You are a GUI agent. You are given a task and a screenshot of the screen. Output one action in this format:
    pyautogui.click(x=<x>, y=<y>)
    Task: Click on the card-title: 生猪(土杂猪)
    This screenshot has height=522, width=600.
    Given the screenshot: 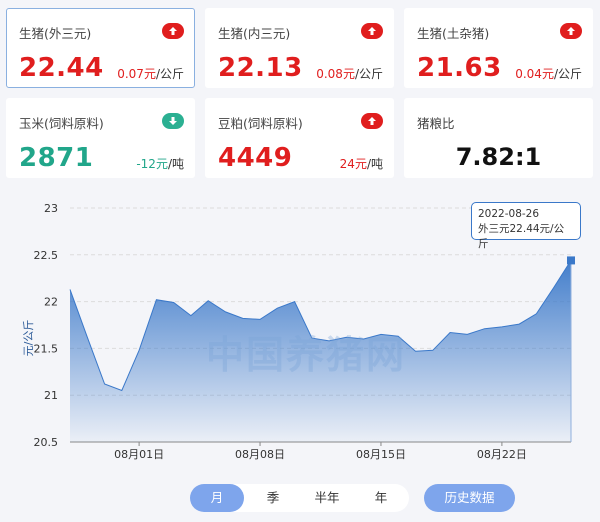 What is the action you would take?
    pyautogui.click(x=453, y=33)
    